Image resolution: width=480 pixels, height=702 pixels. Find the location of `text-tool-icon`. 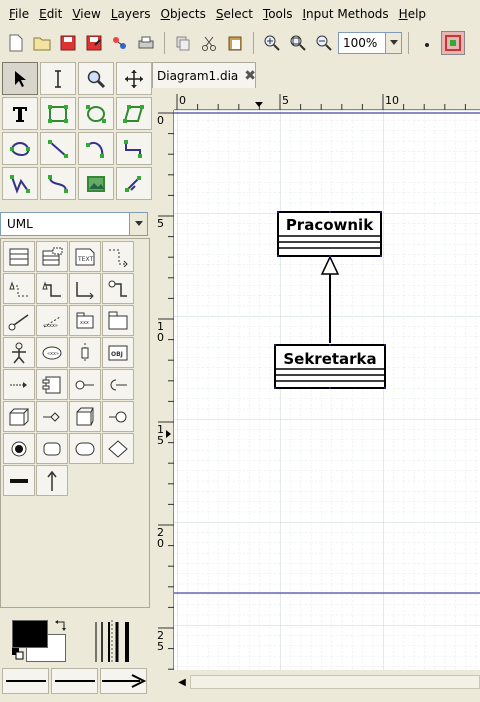

text-tool-icon is located at coordinates (20, 113).